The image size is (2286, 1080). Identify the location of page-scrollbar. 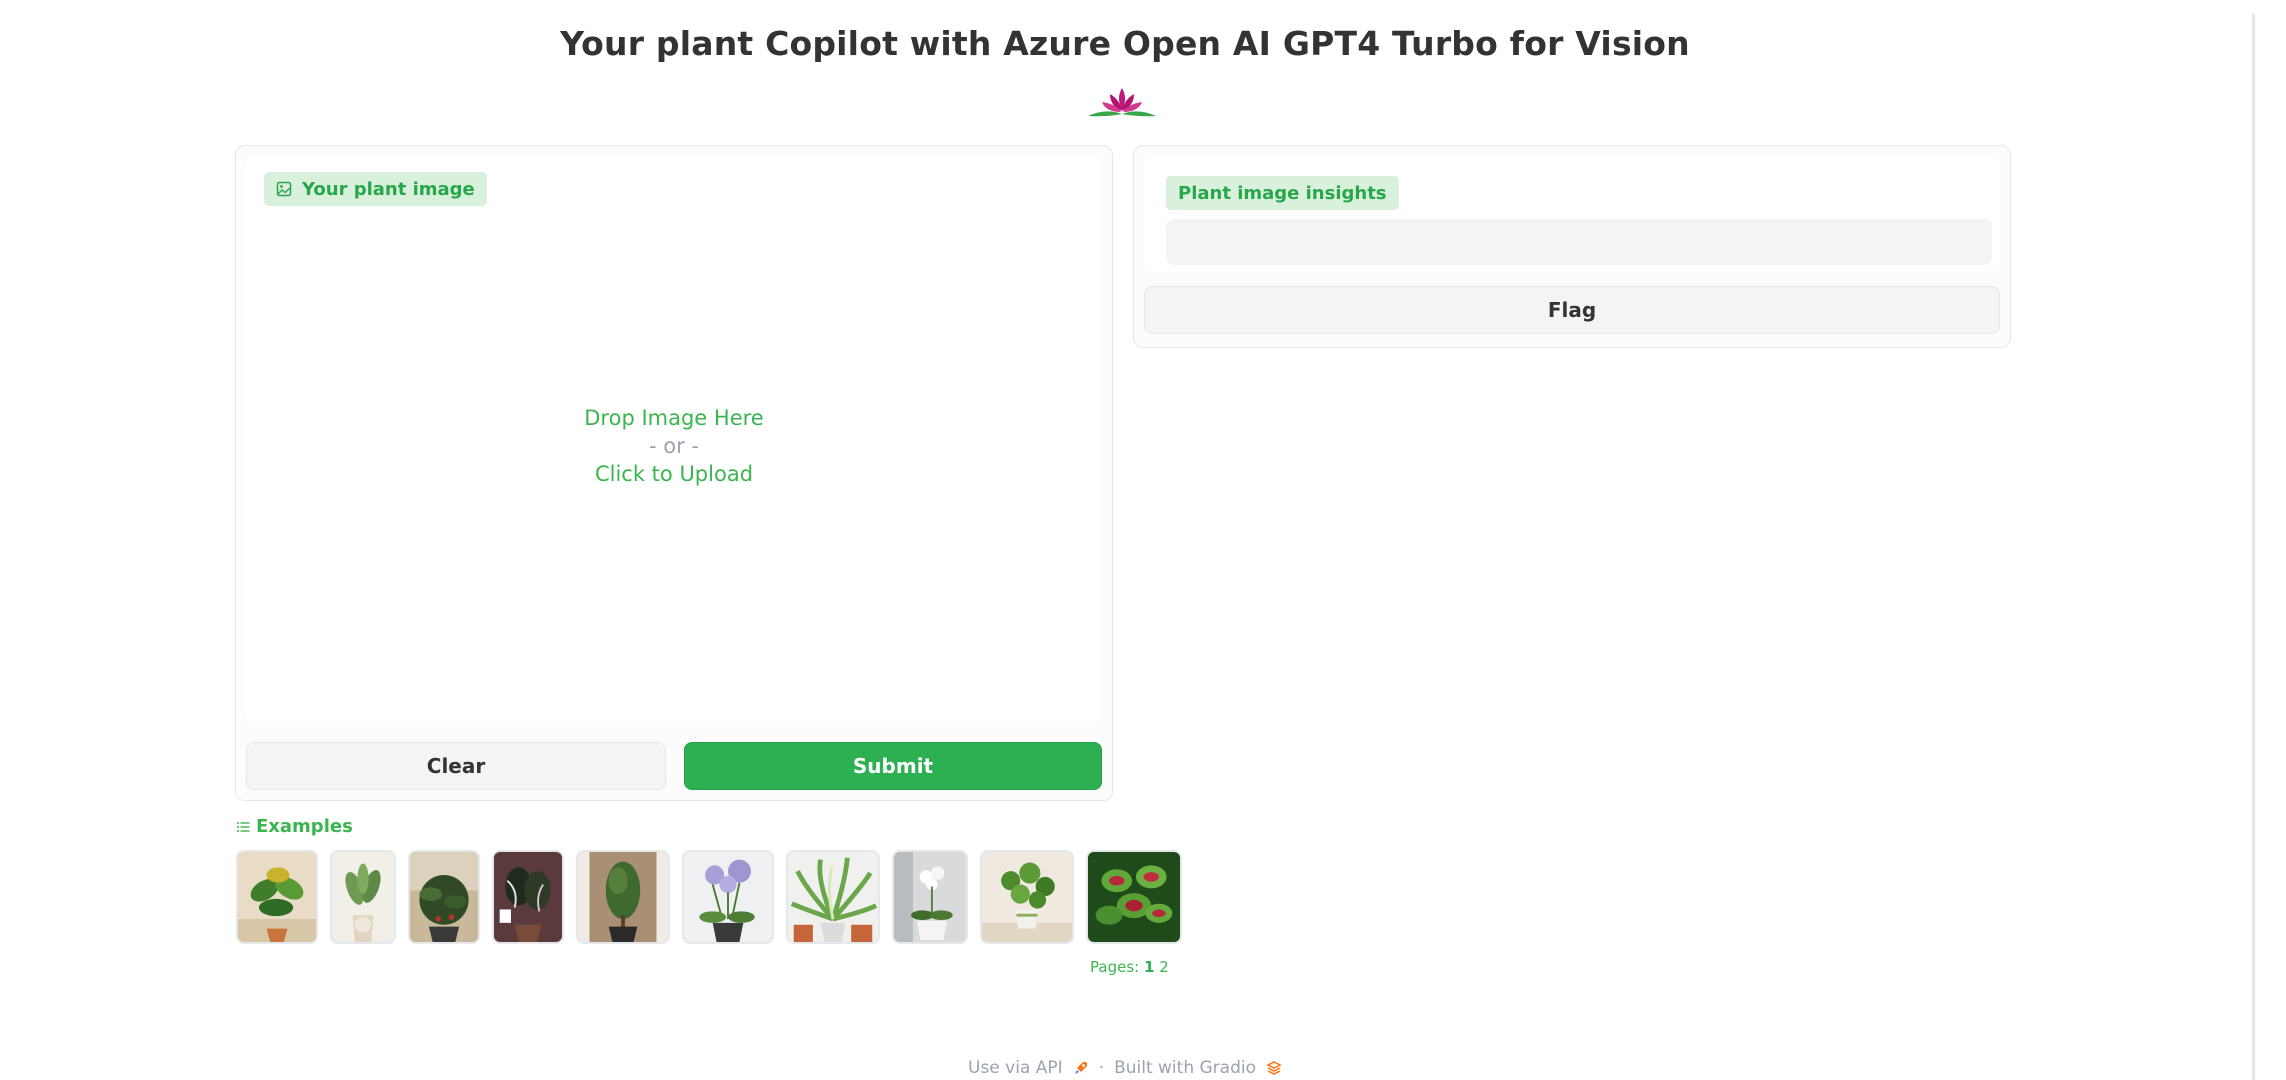
(2253, 547).